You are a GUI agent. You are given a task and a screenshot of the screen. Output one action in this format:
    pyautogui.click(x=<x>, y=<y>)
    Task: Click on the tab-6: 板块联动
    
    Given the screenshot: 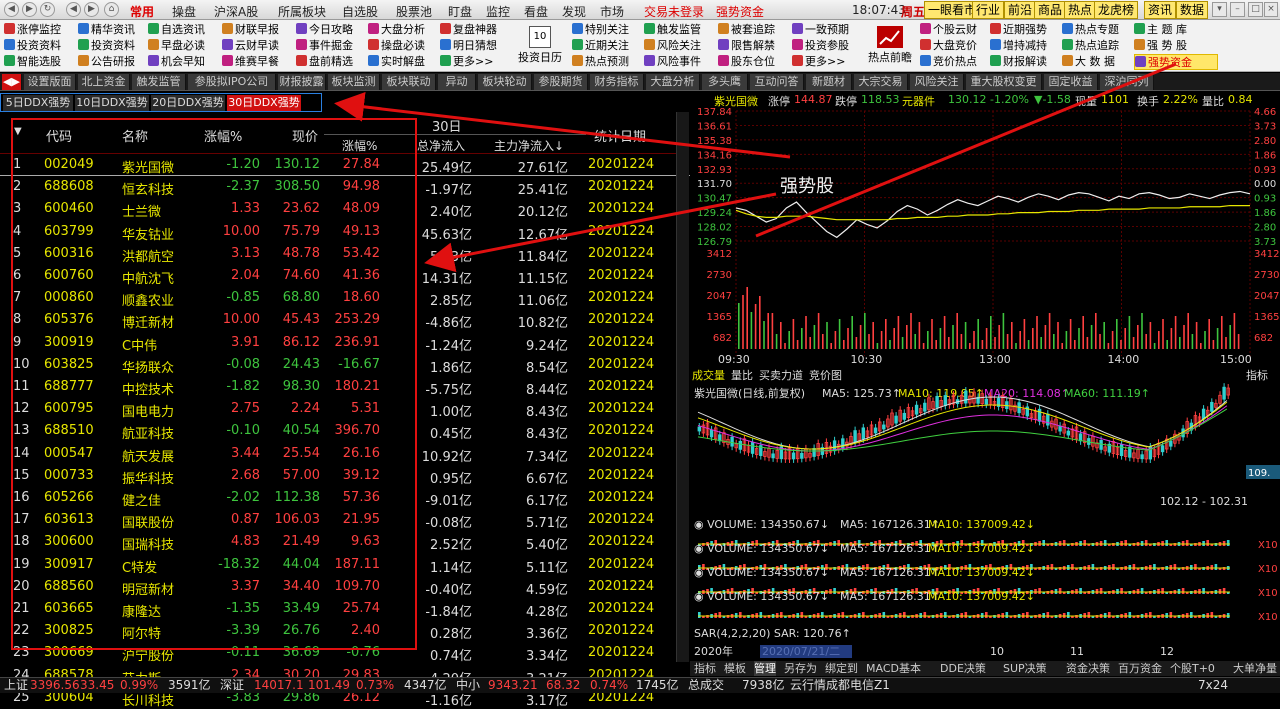 What is the action you would take?
    pyautogui.click(x=409, y=82)
    